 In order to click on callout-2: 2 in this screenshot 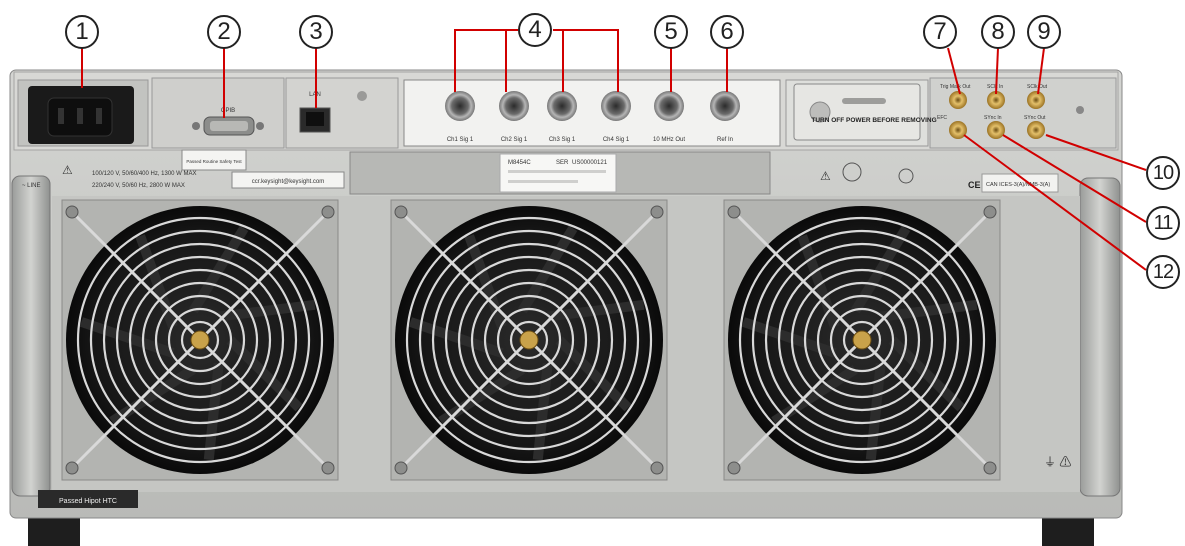, I will do `click(224, 32)`.